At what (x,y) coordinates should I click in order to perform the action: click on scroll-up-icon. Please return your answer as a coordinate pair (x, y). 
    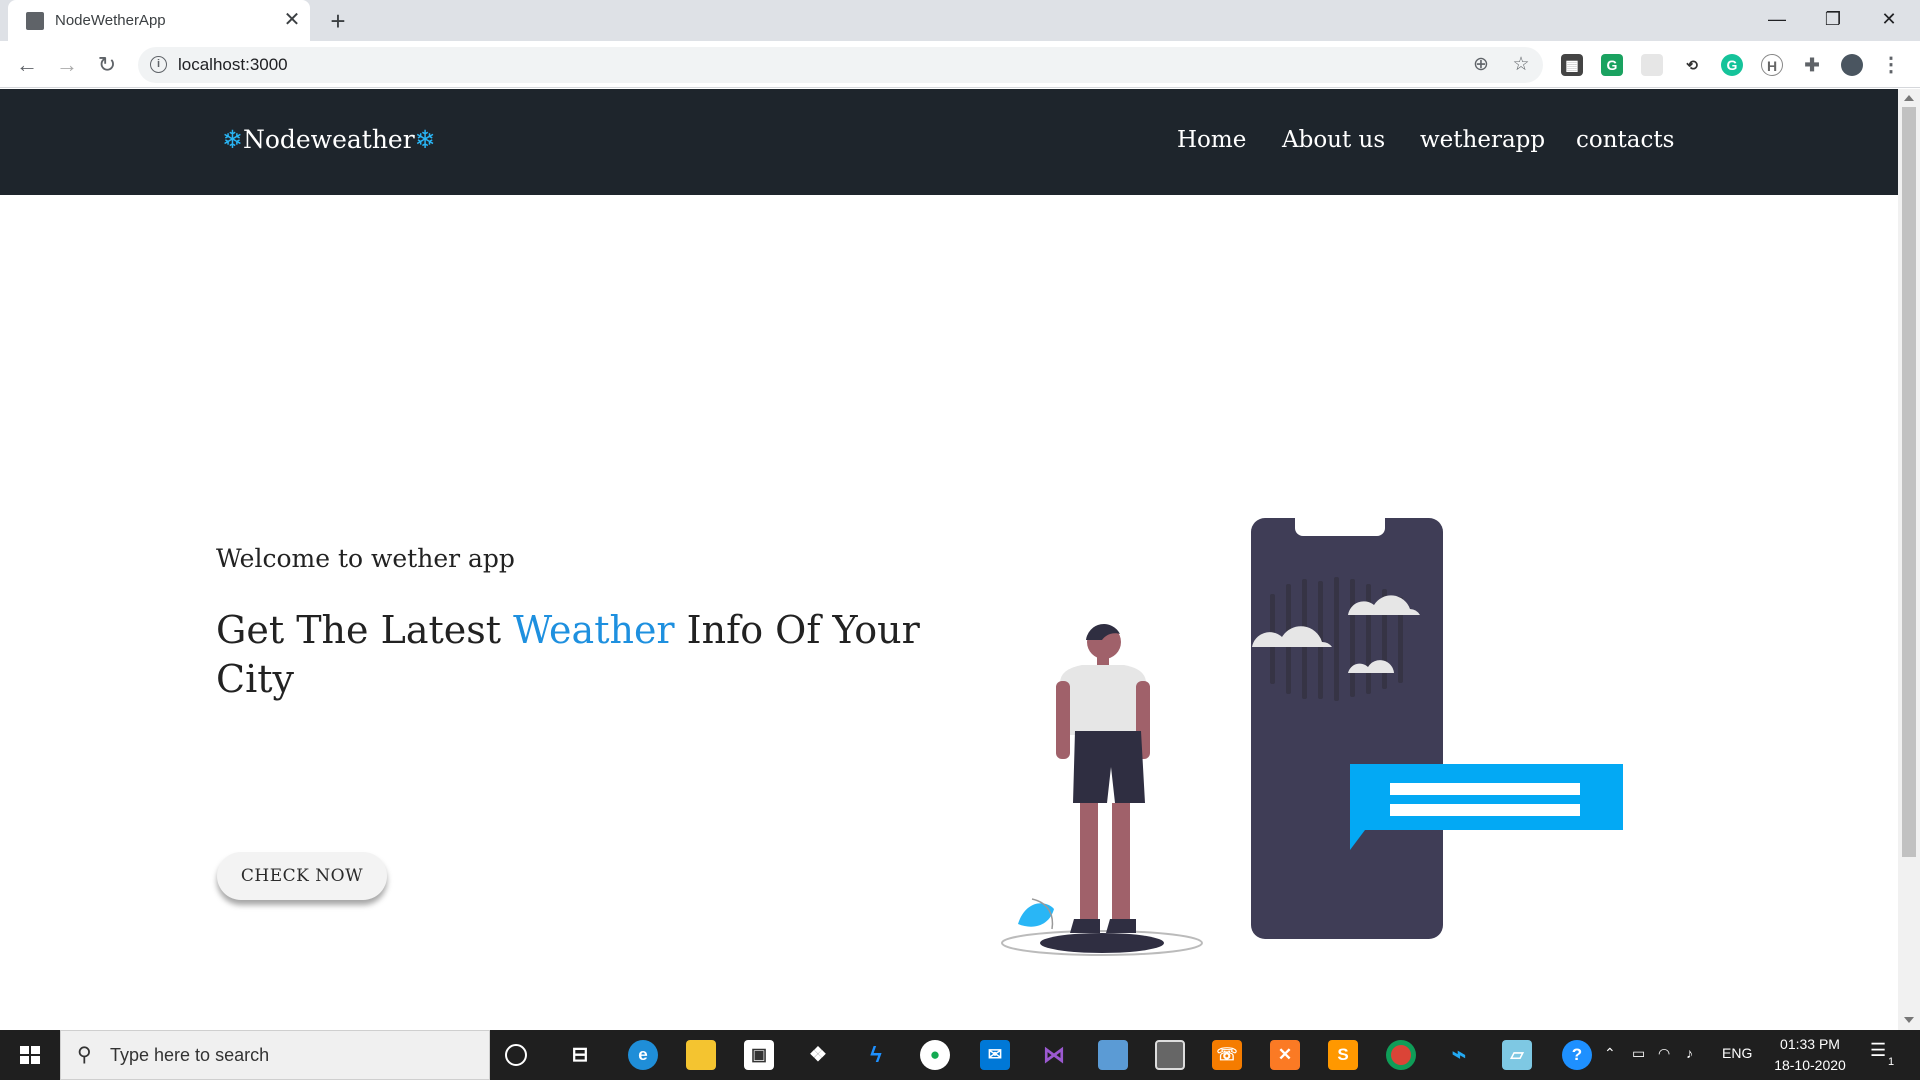
    Looking at the image, I should click on (1909, 98).